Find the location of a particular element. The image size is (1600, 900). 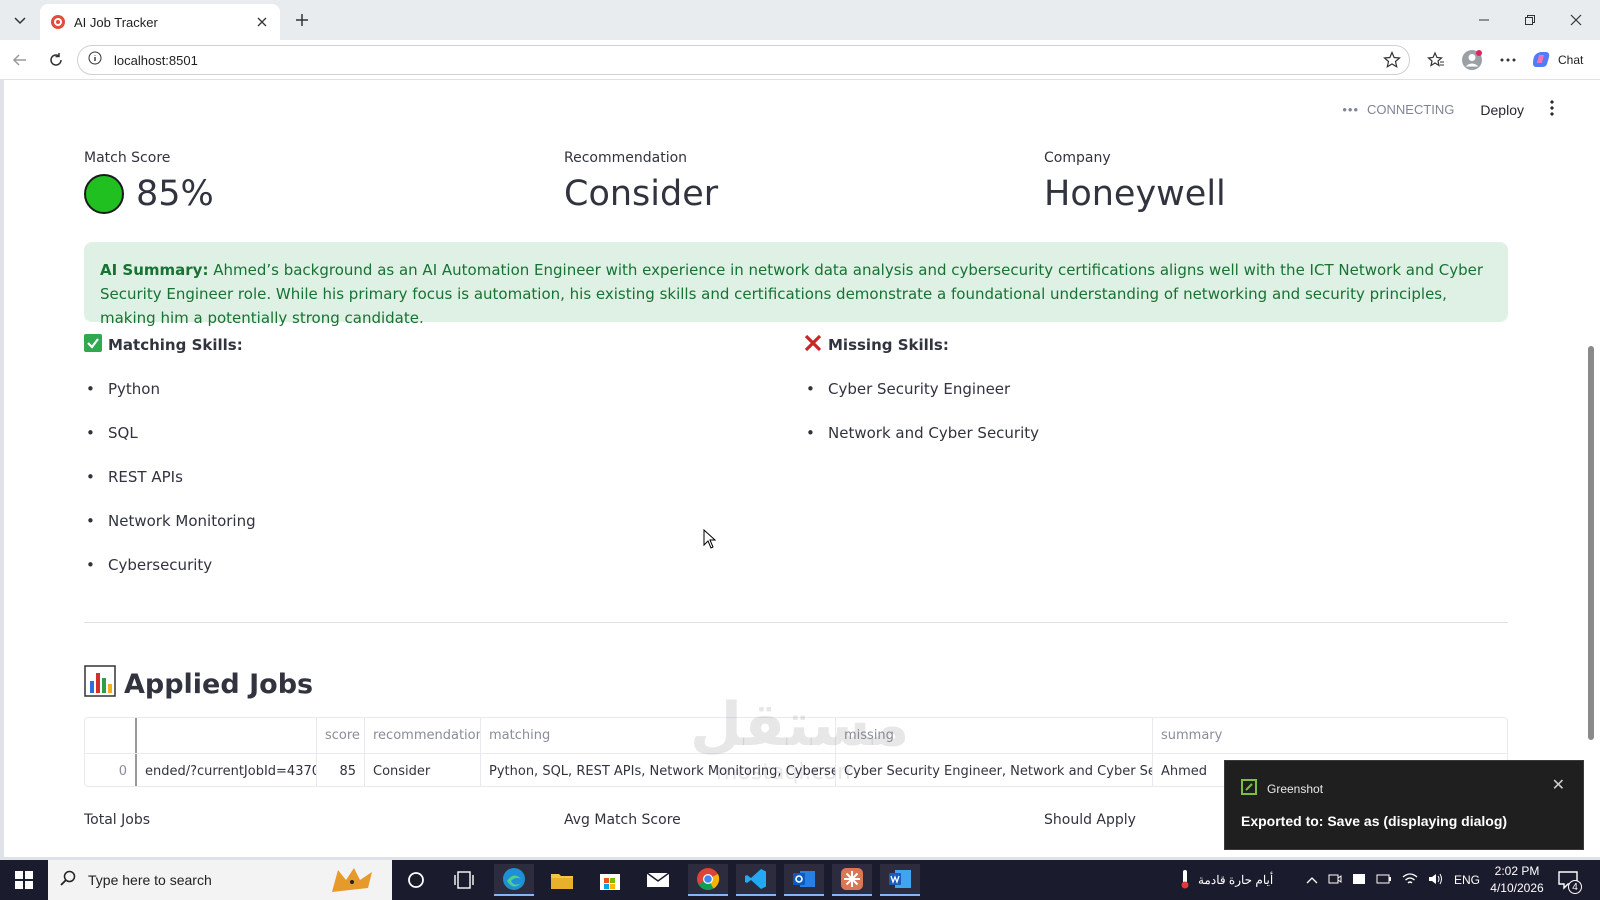

company-value: Honeywell is located at coordinates (1135, 194).